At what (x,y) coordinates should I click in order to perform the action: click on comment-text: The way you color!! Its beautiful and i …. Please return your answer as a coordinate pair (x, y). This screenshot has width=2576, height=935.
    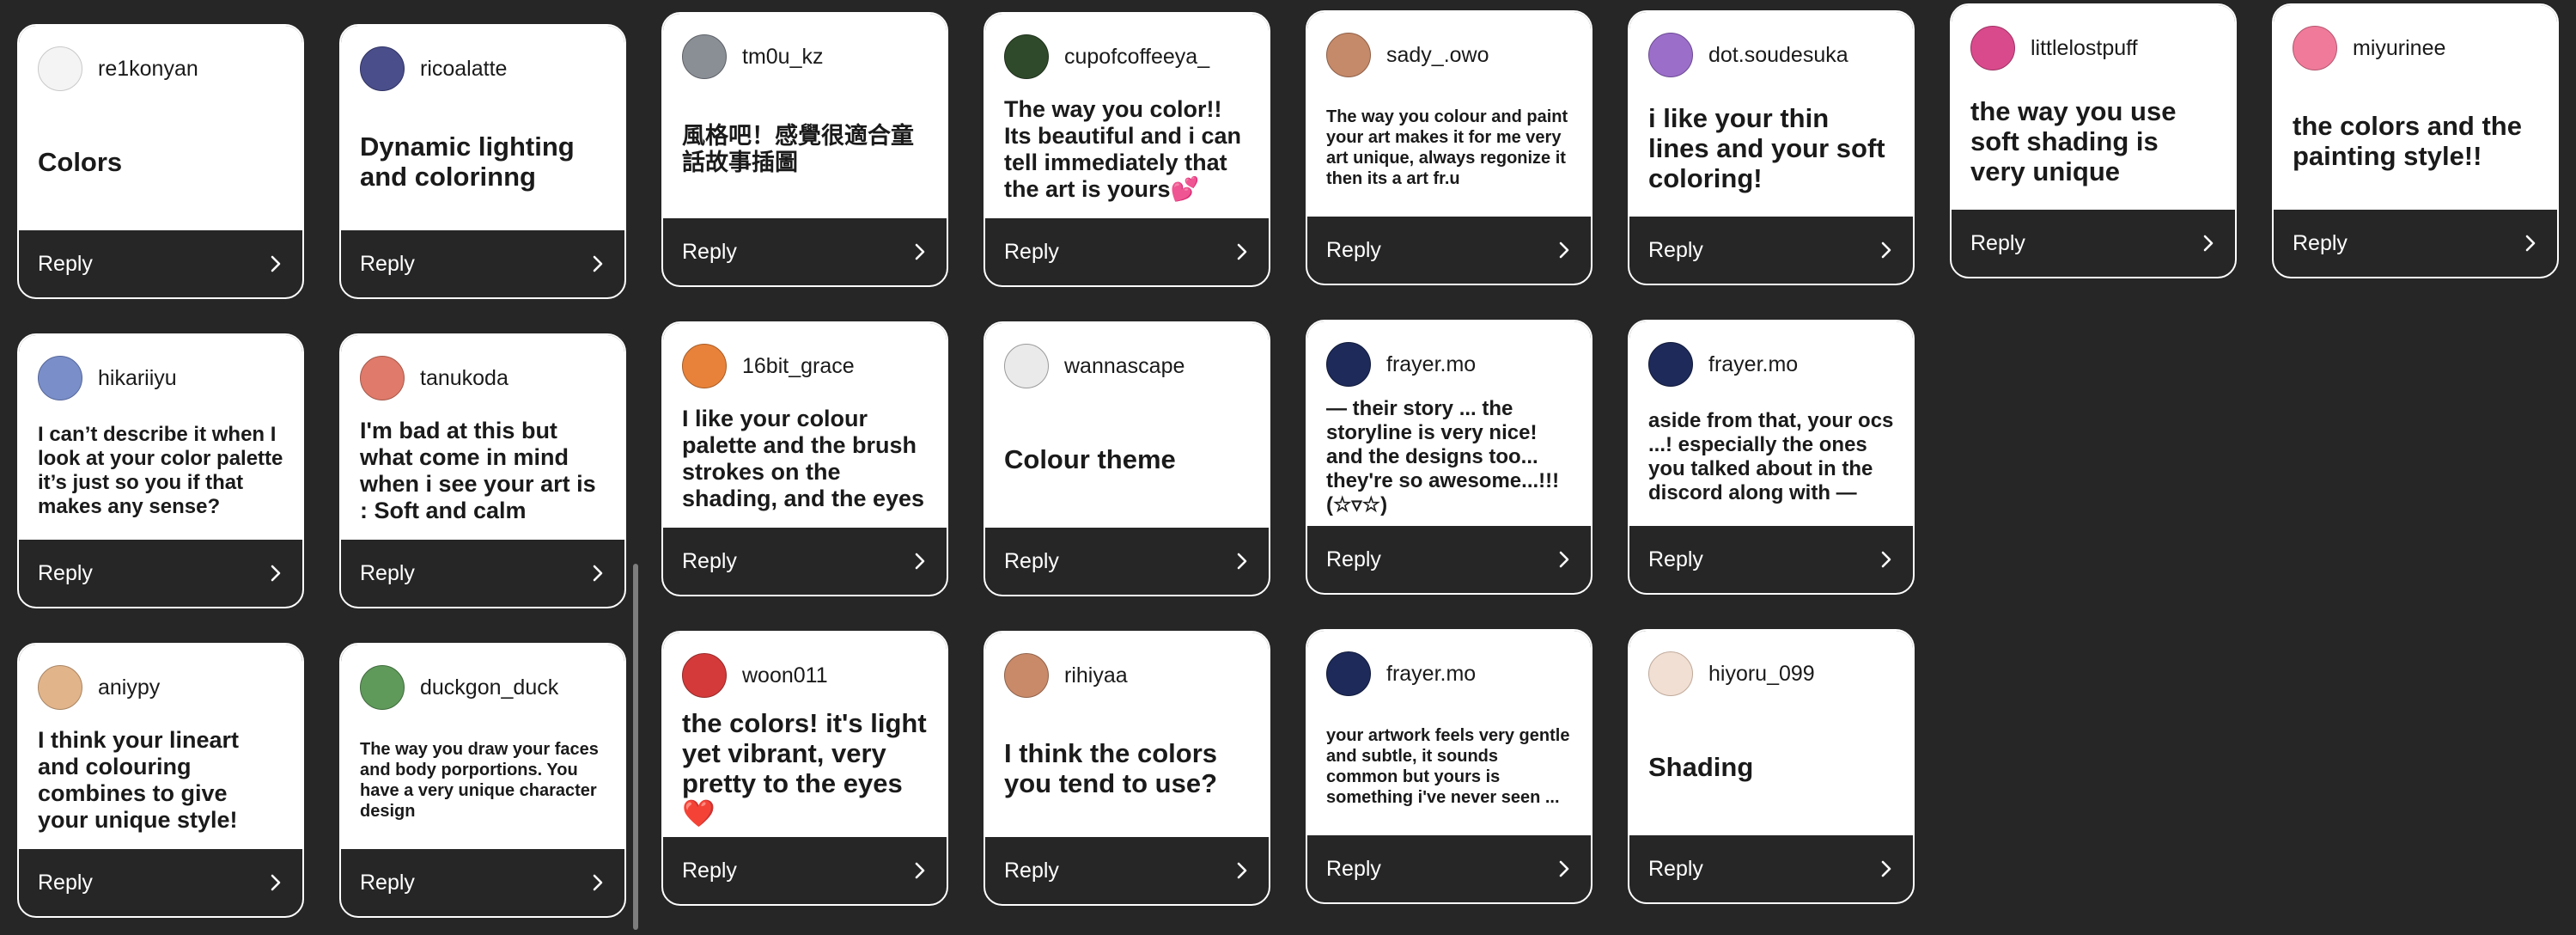
    Looking at the image, I should click on (1123, 149).